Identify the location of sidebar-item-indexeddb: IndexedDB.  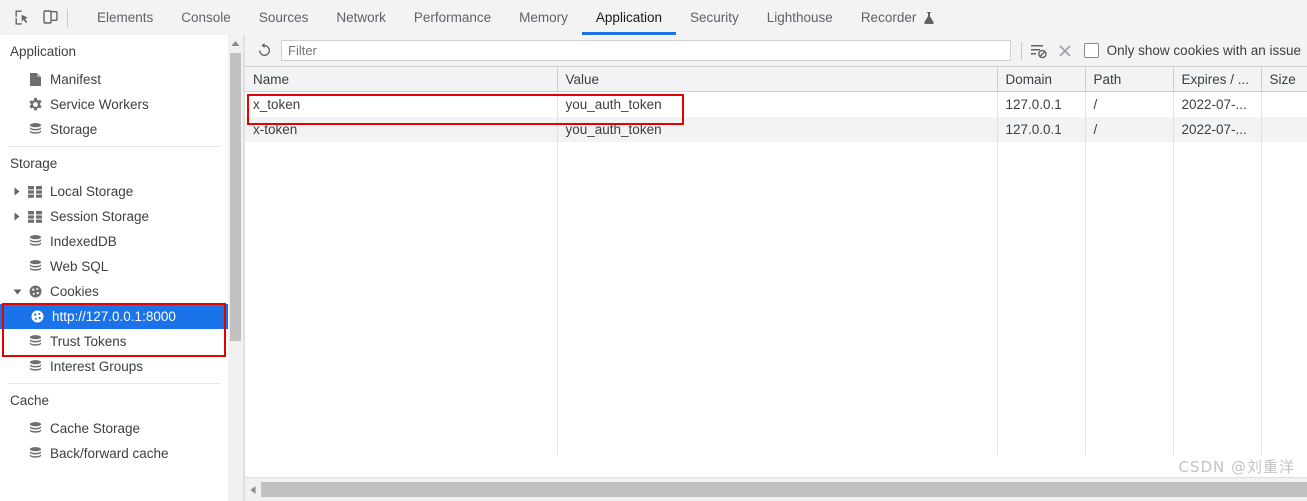
(114, 241).